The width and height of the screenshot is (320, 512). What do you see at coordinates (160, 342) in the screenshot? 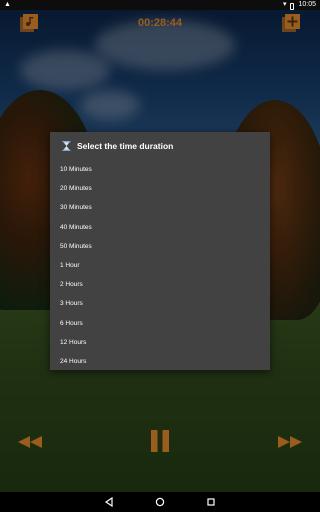
I see `duration-option-12-hours: 12 Hours` at bounding box center [160, 342].